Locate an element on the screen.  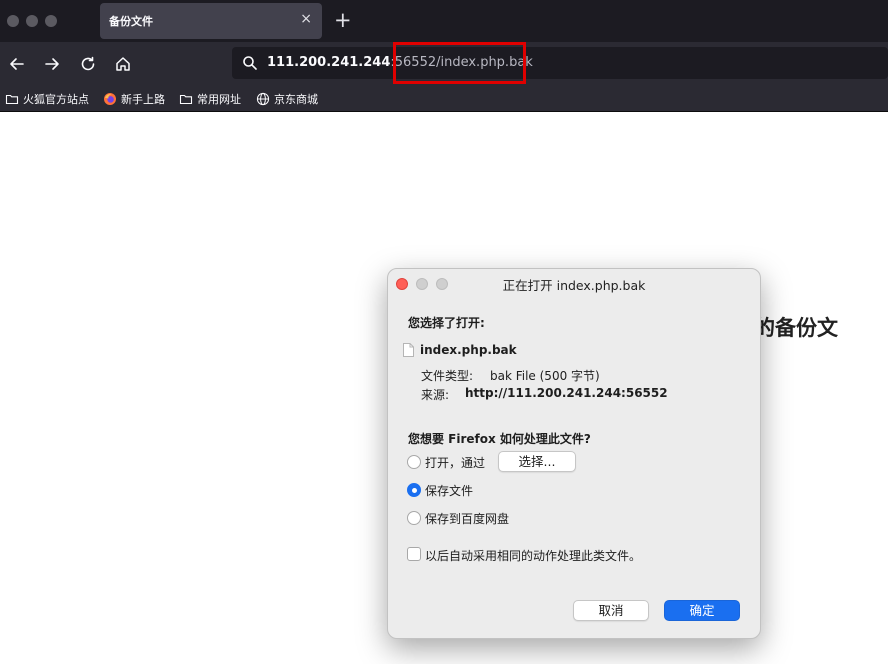
file-icon is located at coordinates (408, 350).